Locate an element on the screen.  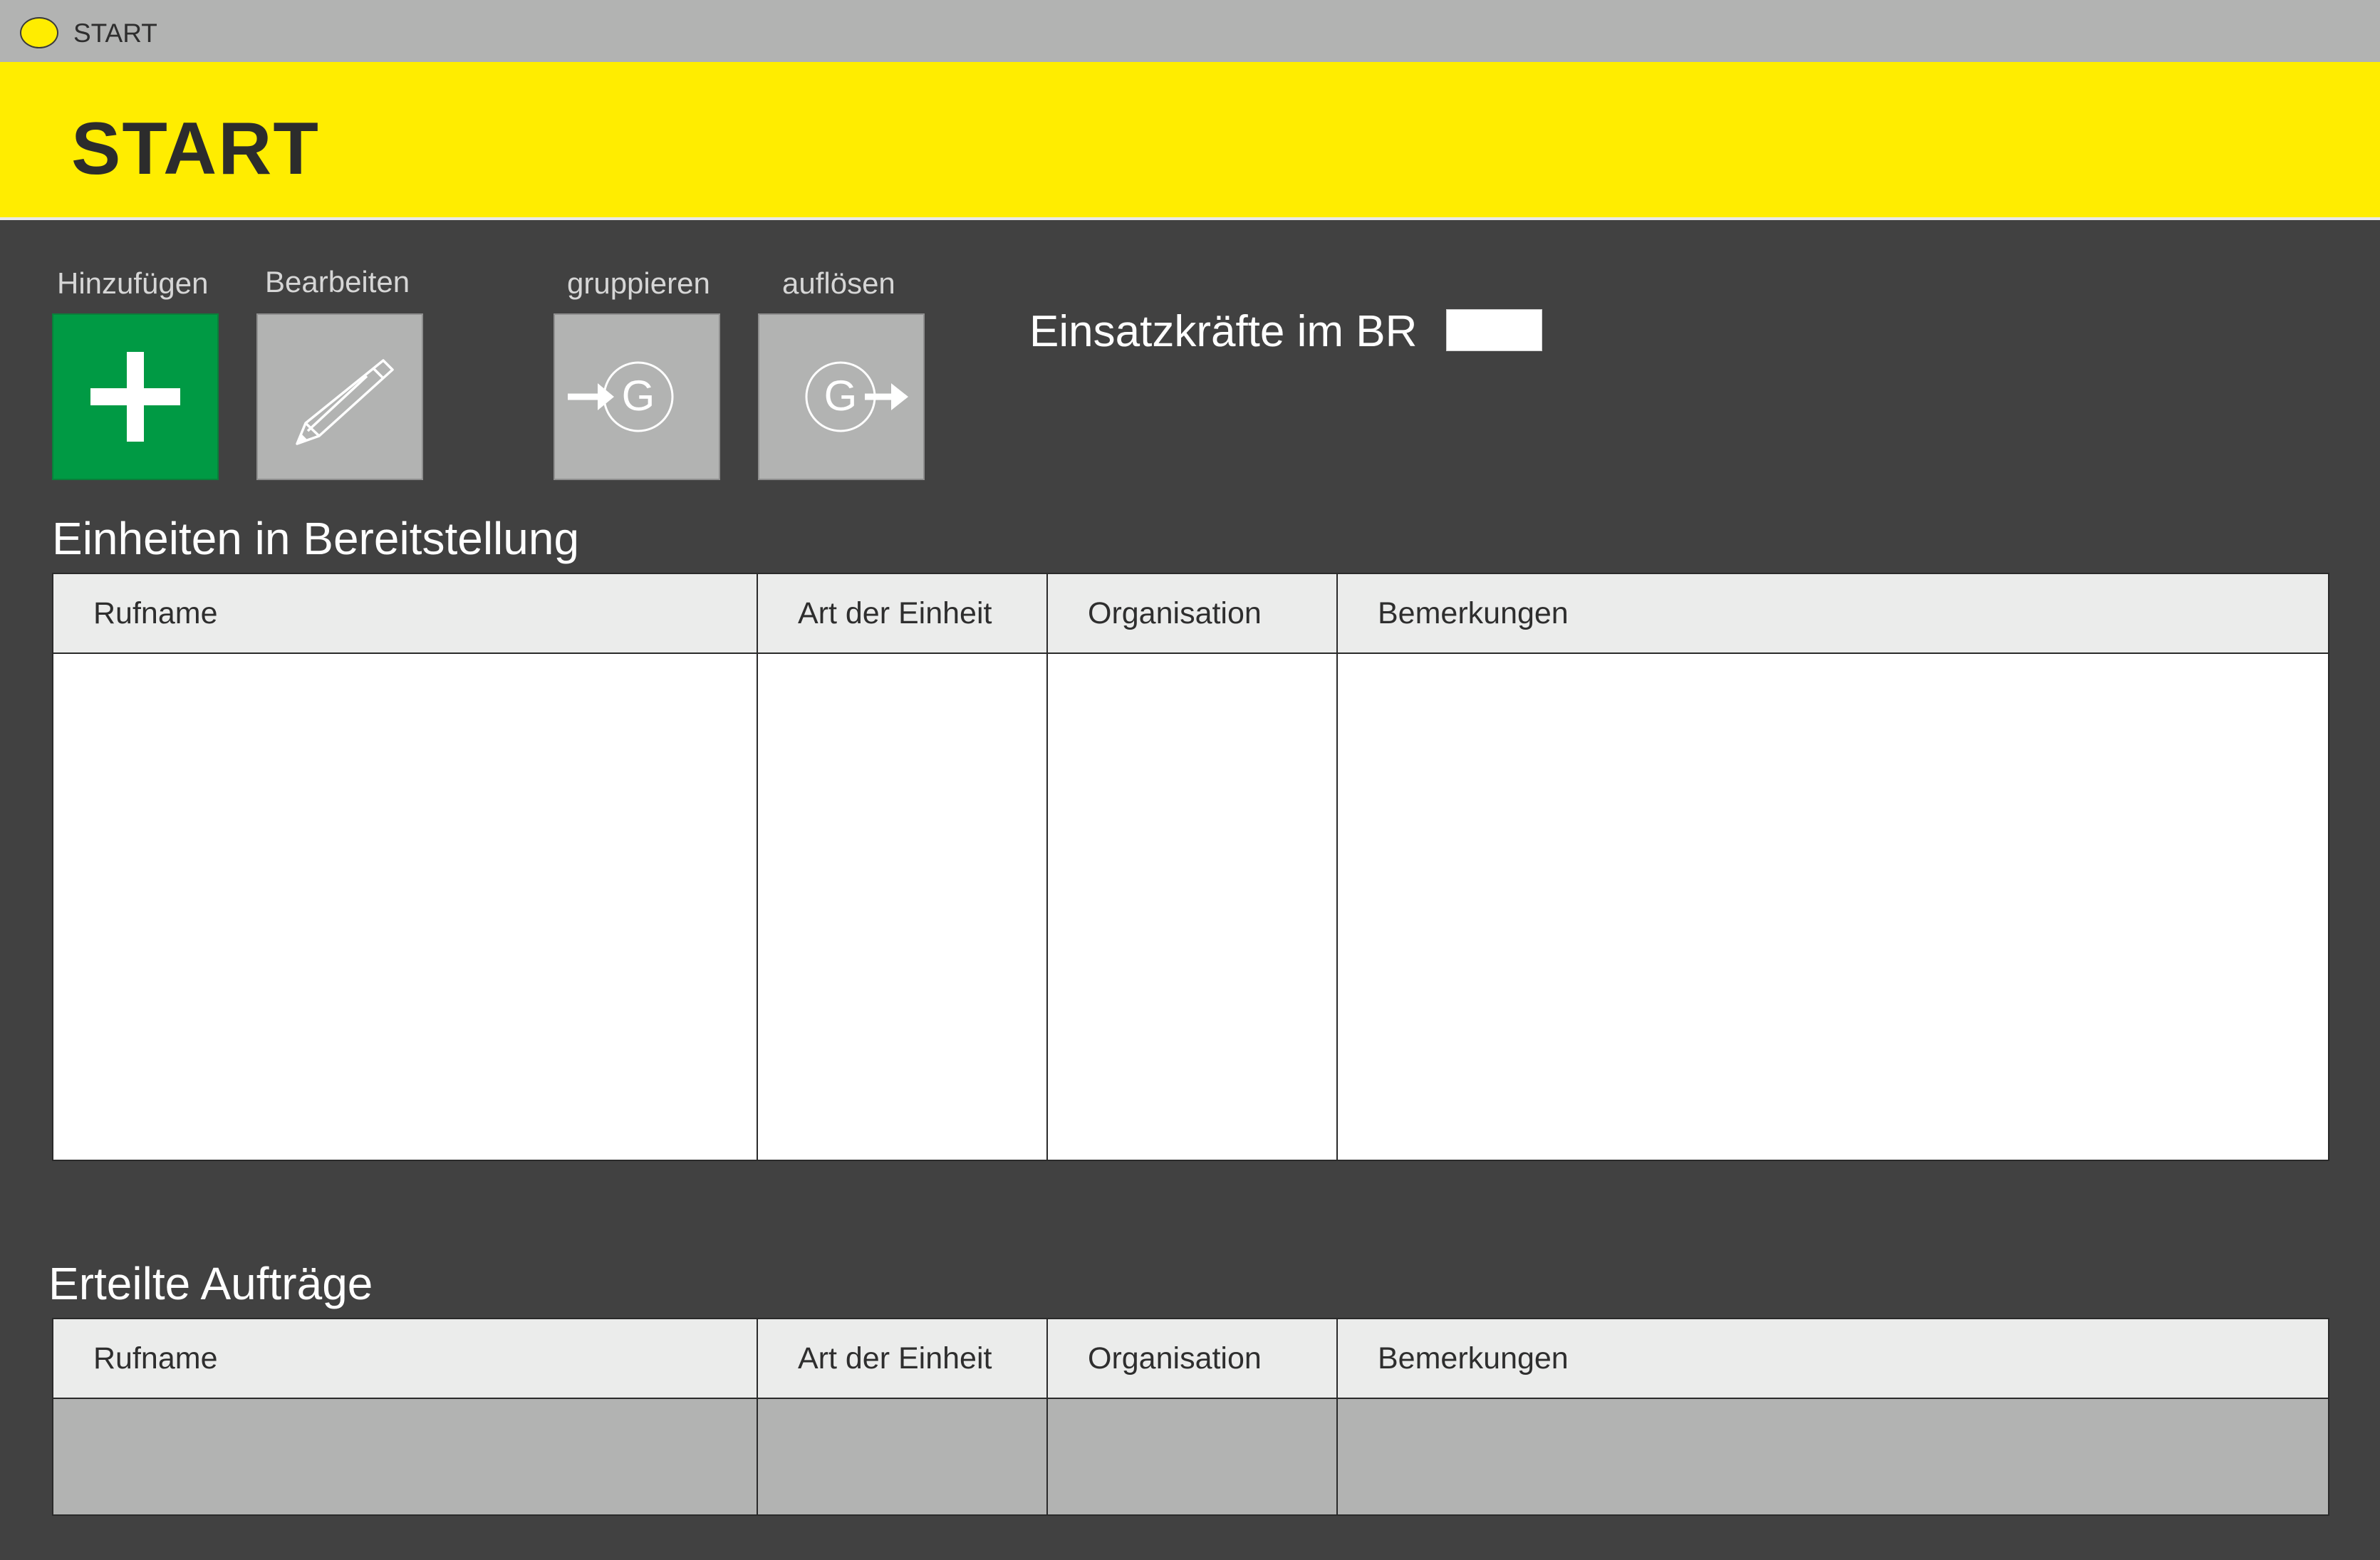
status-dot-icon is located at coordinates (39, 32).